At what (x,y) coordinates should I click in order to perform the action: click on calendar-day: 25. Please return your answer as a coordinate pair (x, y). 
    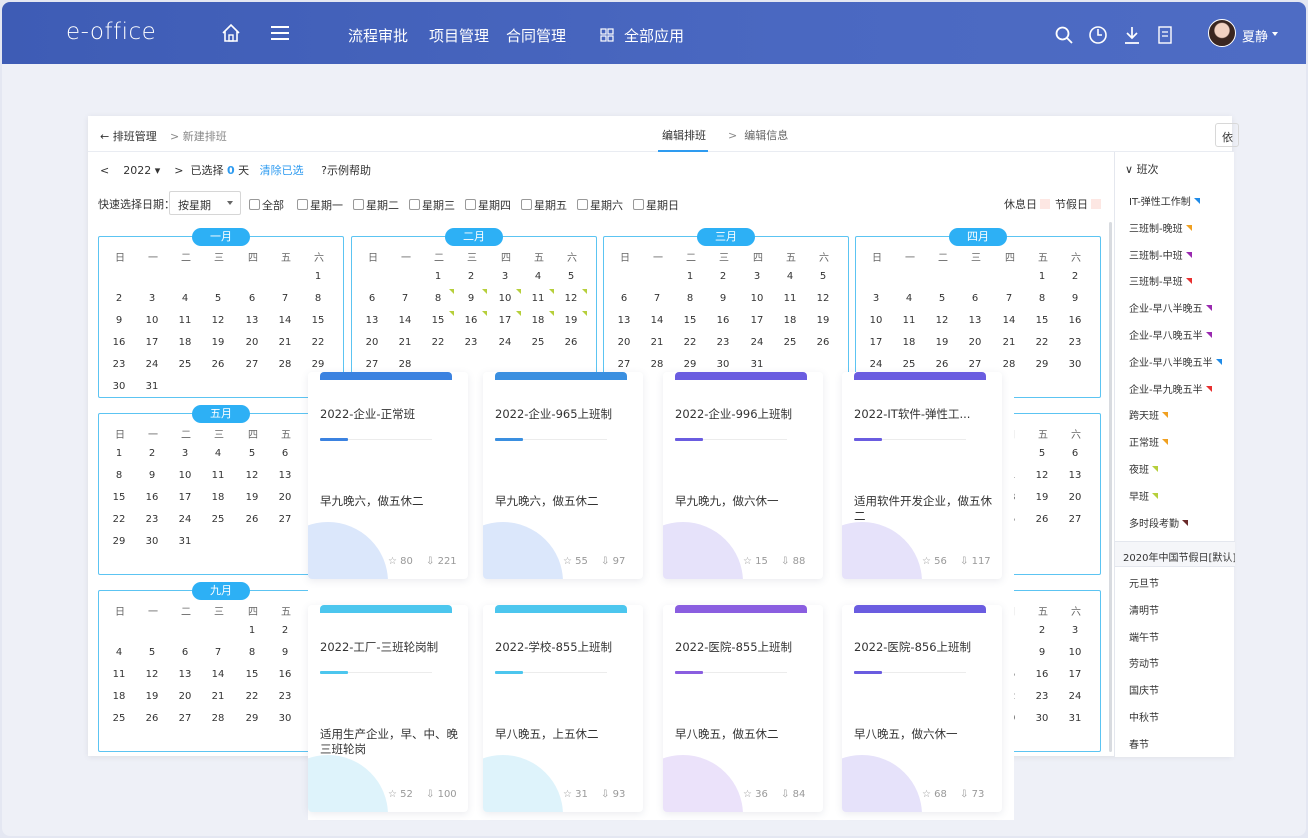
    Looking at the image, I should click on (119, 718).